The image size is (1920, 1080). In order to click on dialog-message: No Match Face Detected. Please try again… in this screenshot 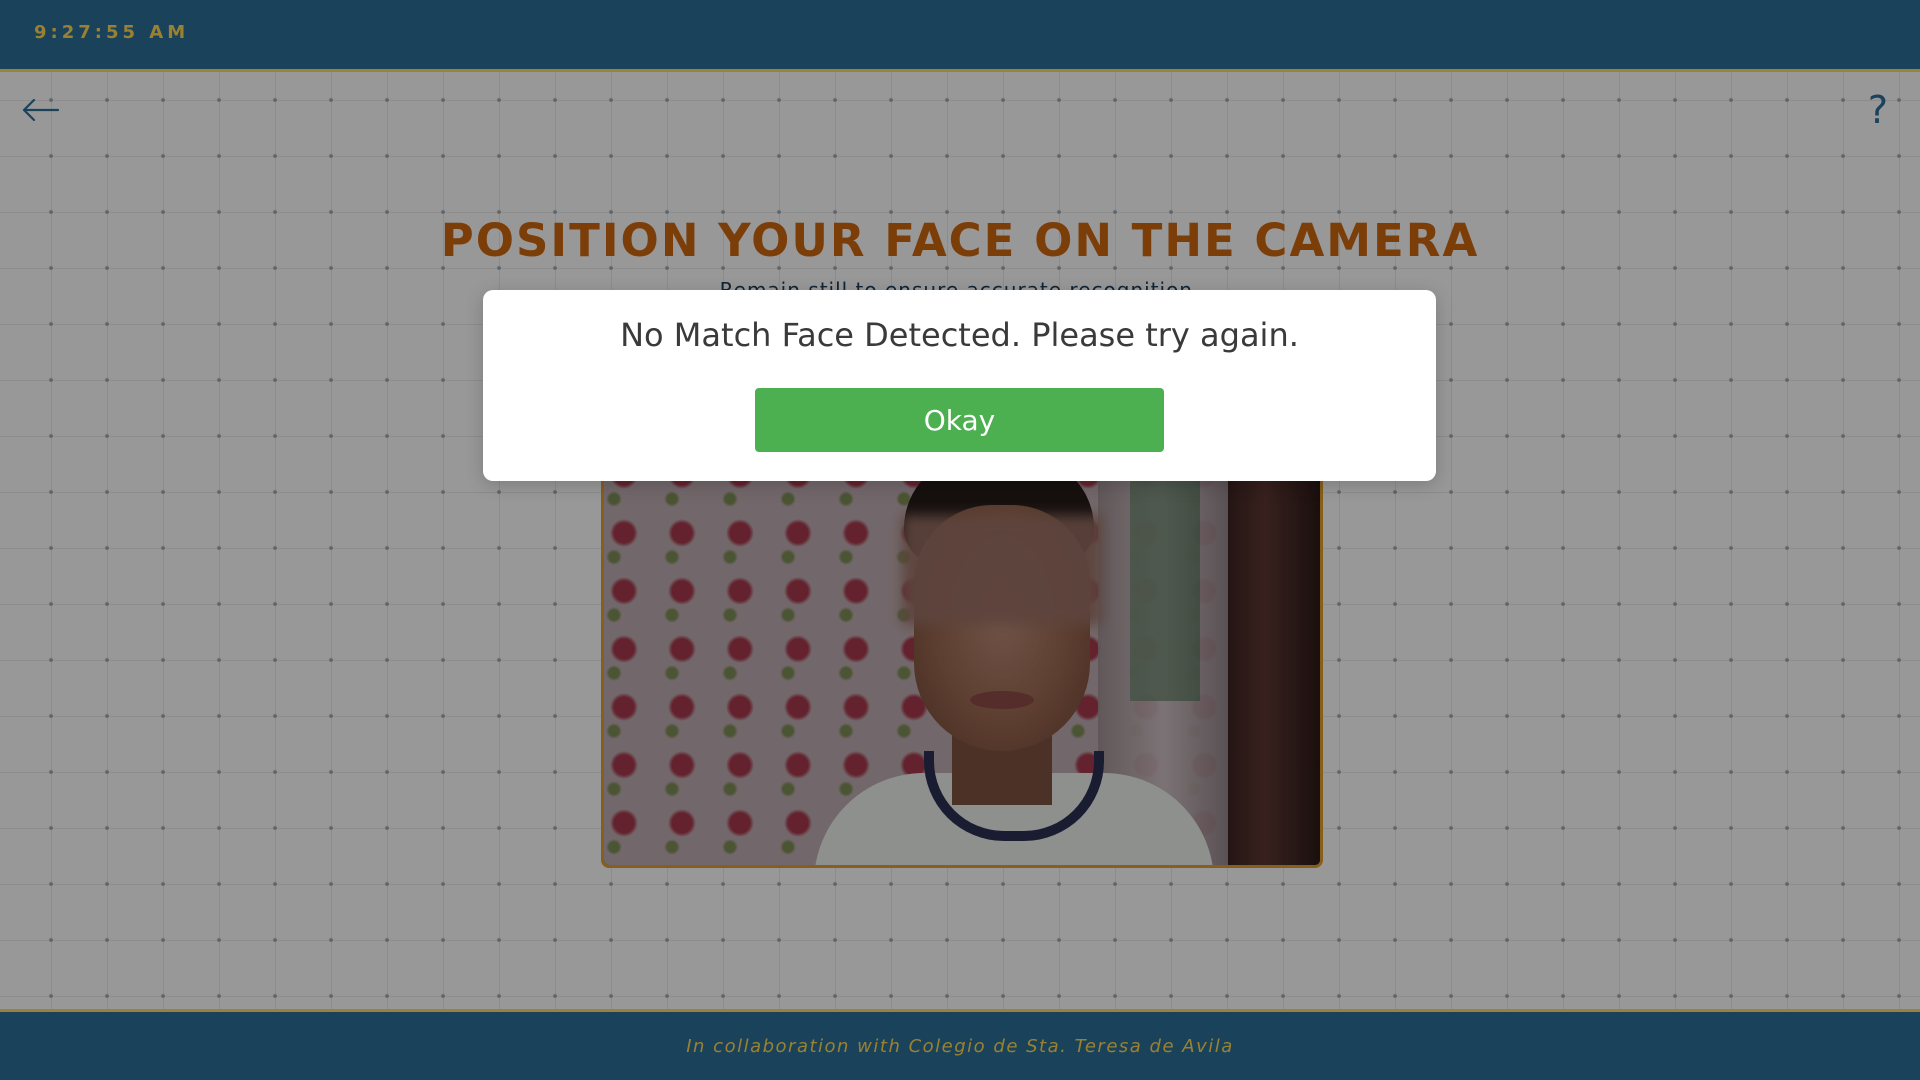, I will do `click(959, 335)`.